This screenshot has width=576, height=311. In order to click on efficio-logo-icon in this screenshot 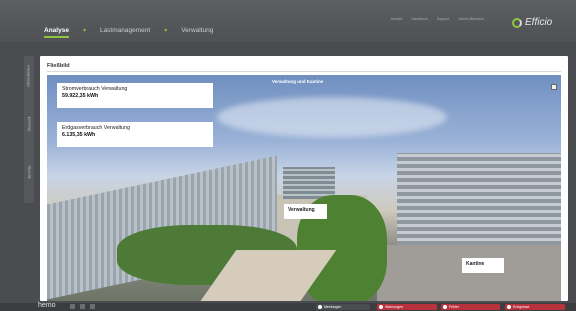, I will do `click(517, 22)`.